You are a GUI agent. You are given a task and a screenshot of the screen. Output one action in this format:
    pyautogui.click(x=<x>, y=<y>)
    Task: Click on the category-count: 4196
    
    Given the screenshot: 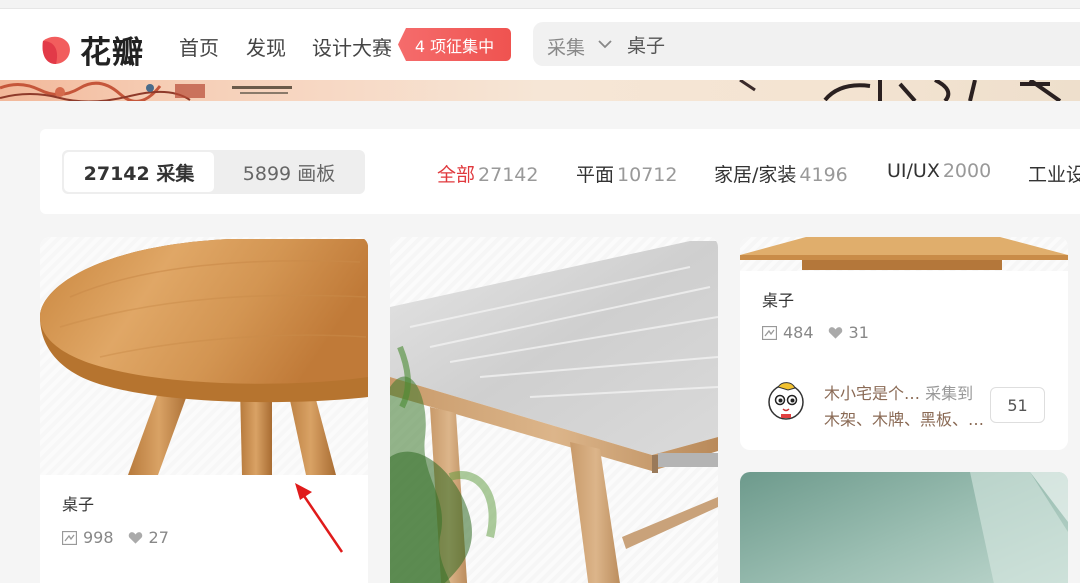 What is the action you would take?
    pyautogui.click(x=823, y=175)
    